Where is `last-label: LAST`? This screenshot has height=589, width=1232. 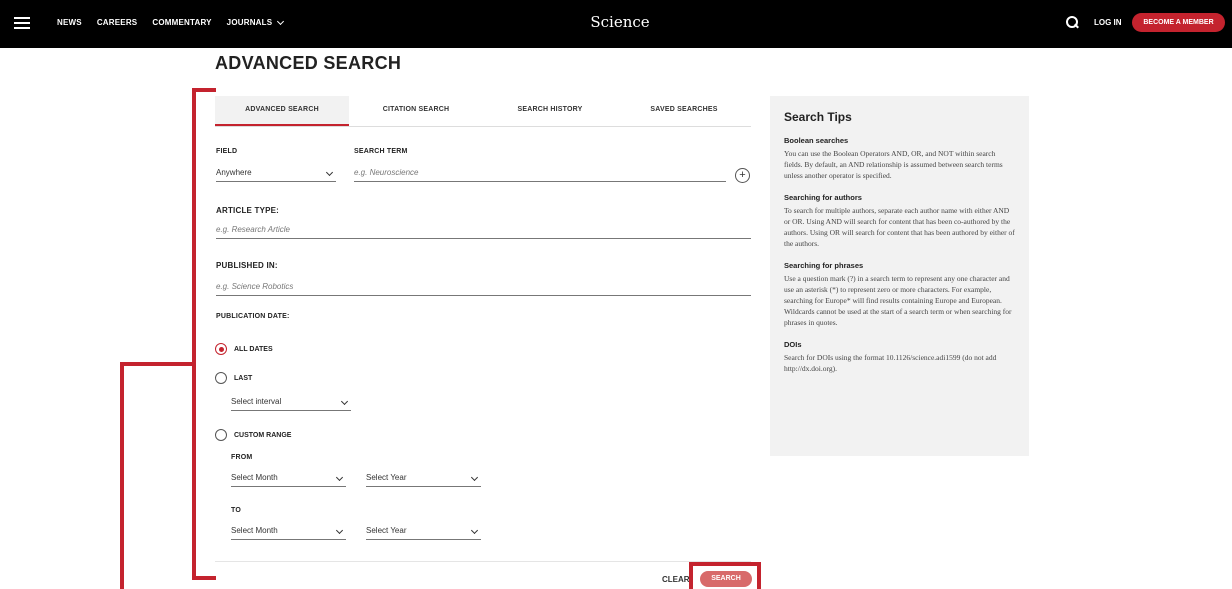
last-label: LAST is located at coordinates (243, 378).